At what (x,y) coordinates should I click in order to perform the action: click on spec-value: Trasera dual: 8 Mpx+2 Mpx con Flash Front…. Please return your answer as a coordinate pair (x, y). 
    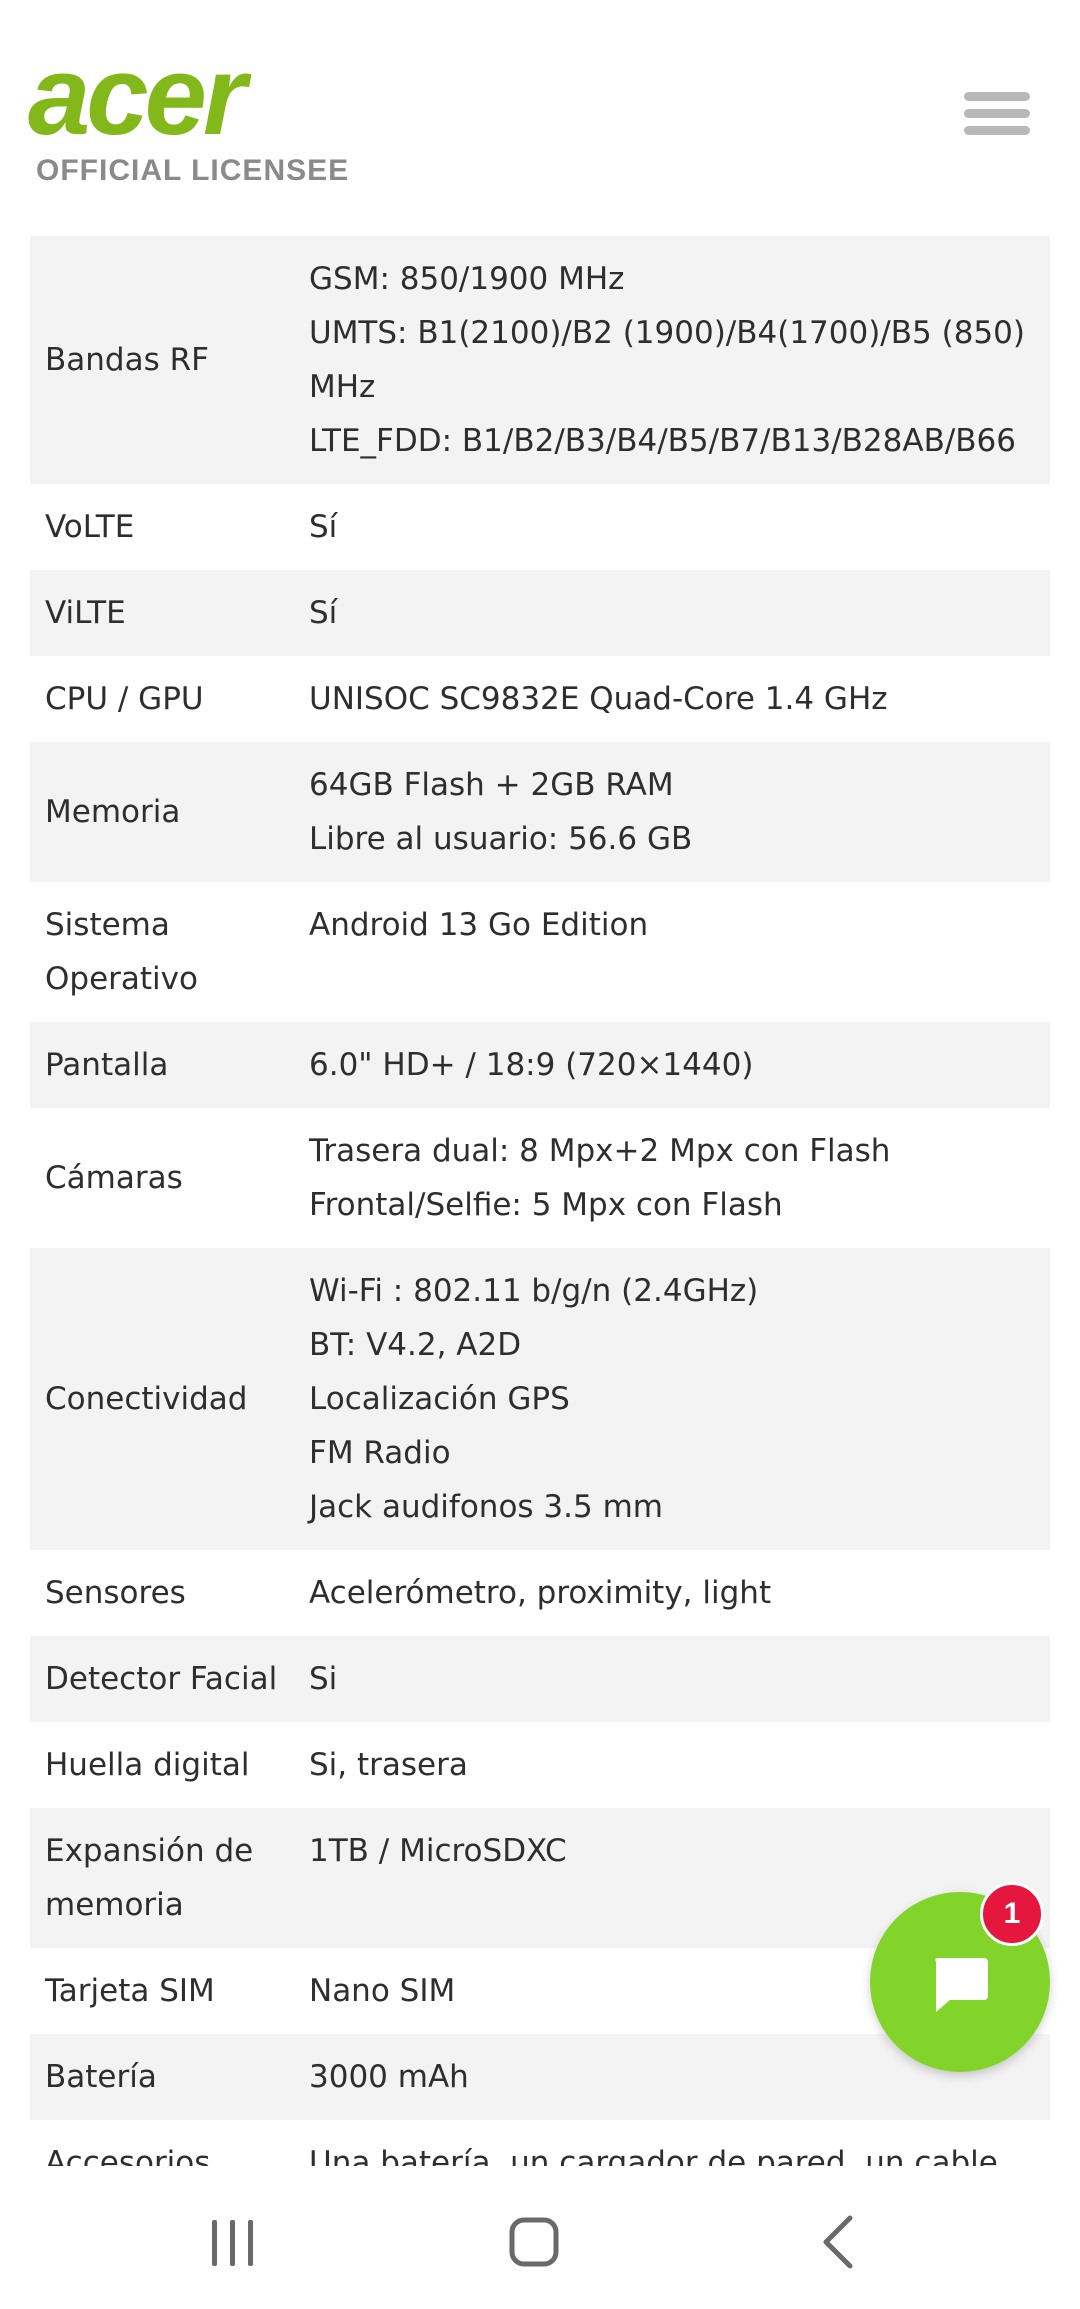
    Looking at the image, I should click on (679, 1178).